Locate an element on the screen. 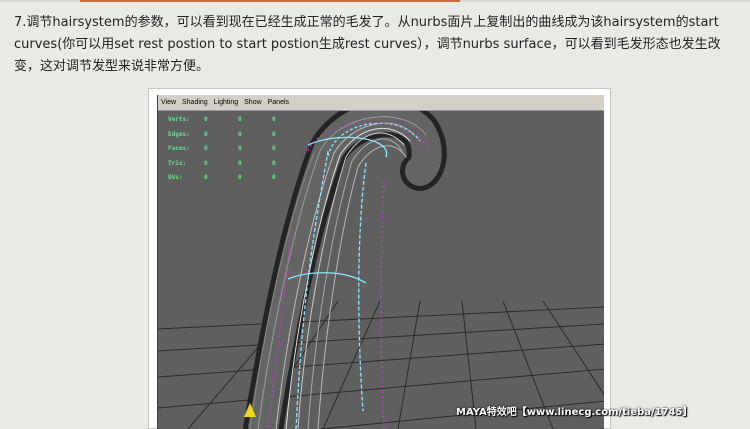  viewport-menubar: View Shading Lighting Show Panels is located at coordinates (381, 103).